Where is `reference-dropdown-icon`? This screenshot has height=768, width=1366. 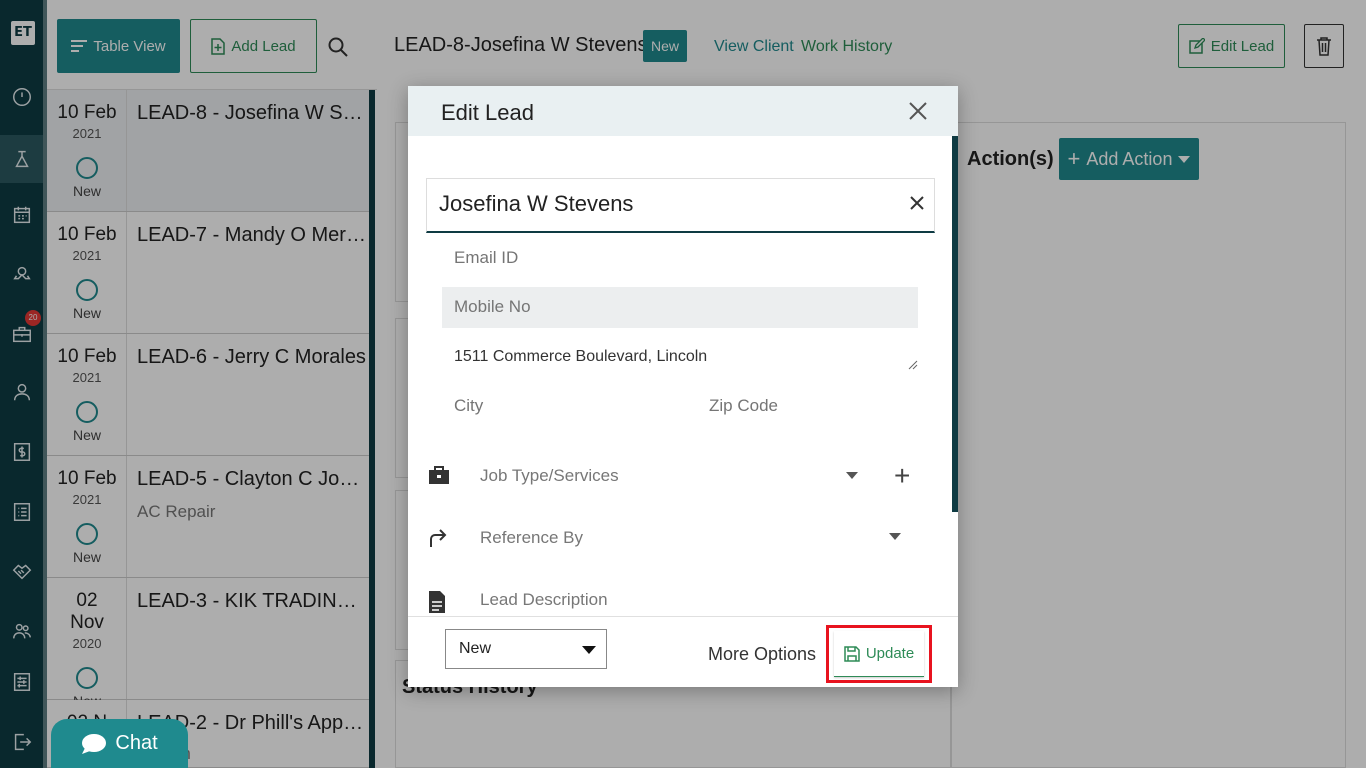 reference-dropdown-icon is located at coordinates (895, 536).